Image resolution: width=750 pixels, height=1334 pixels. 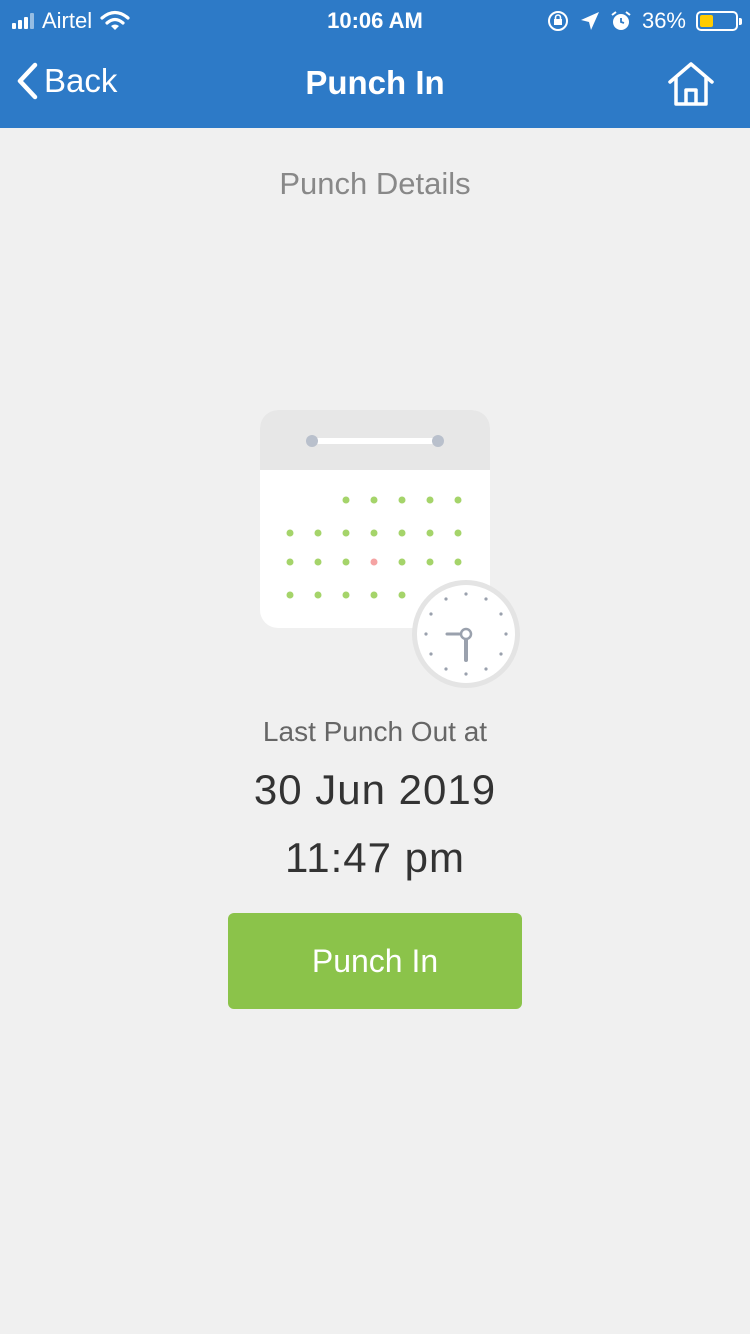 What do you see at coordinates (375, 183) in the screenshot?
I see `section-title: Punch Details` at bounding box center [375, 183].